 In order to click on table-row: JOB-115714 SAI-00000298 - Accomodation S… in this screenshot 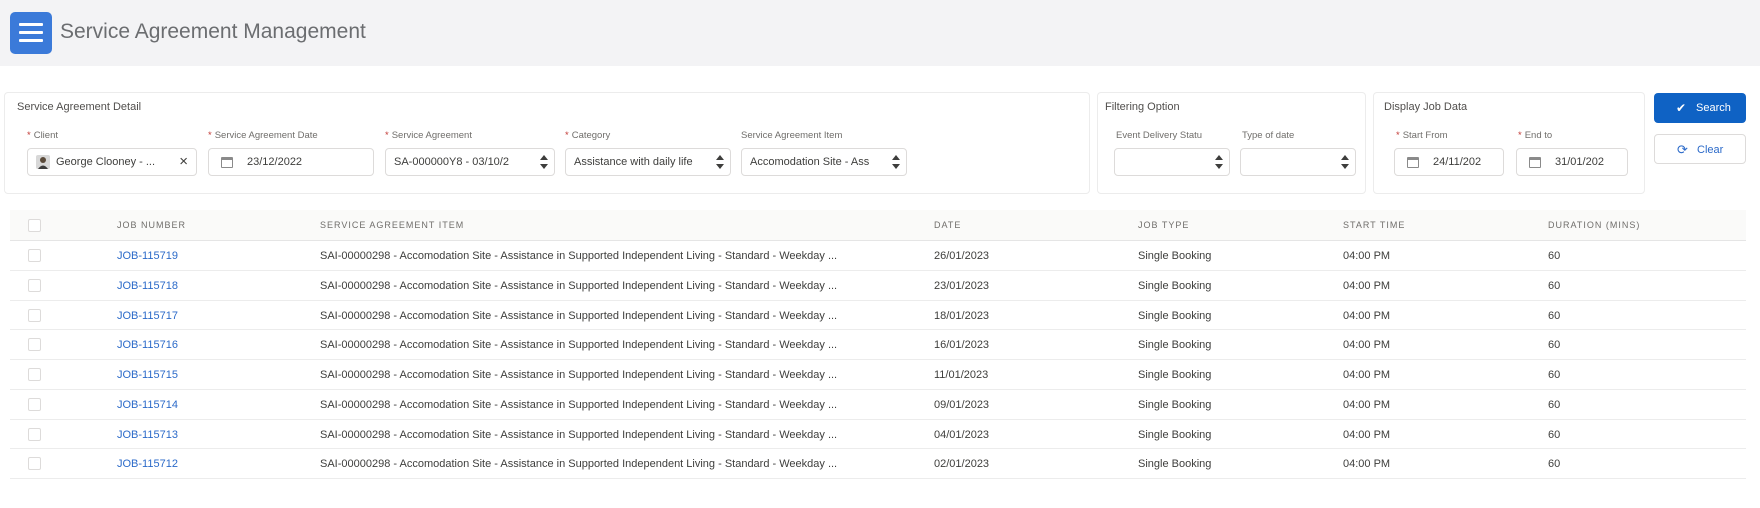, I will do `click(878, 405)`.